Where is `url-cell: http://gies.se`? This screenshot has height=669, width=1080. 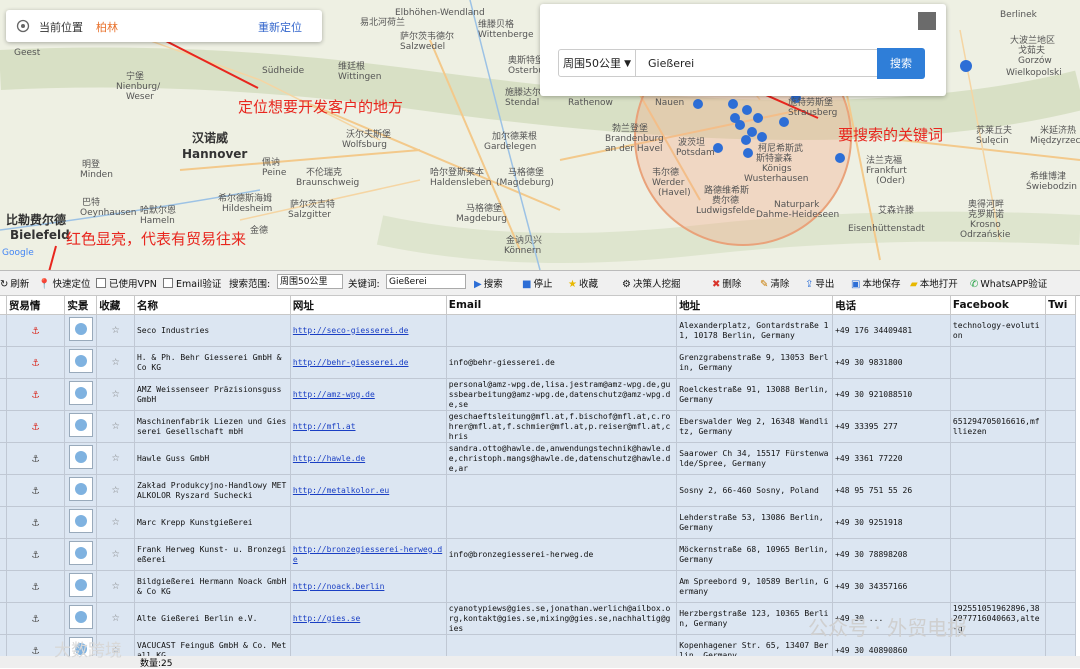 url-cell: http://gies.se is located at coordinates (368, 618).